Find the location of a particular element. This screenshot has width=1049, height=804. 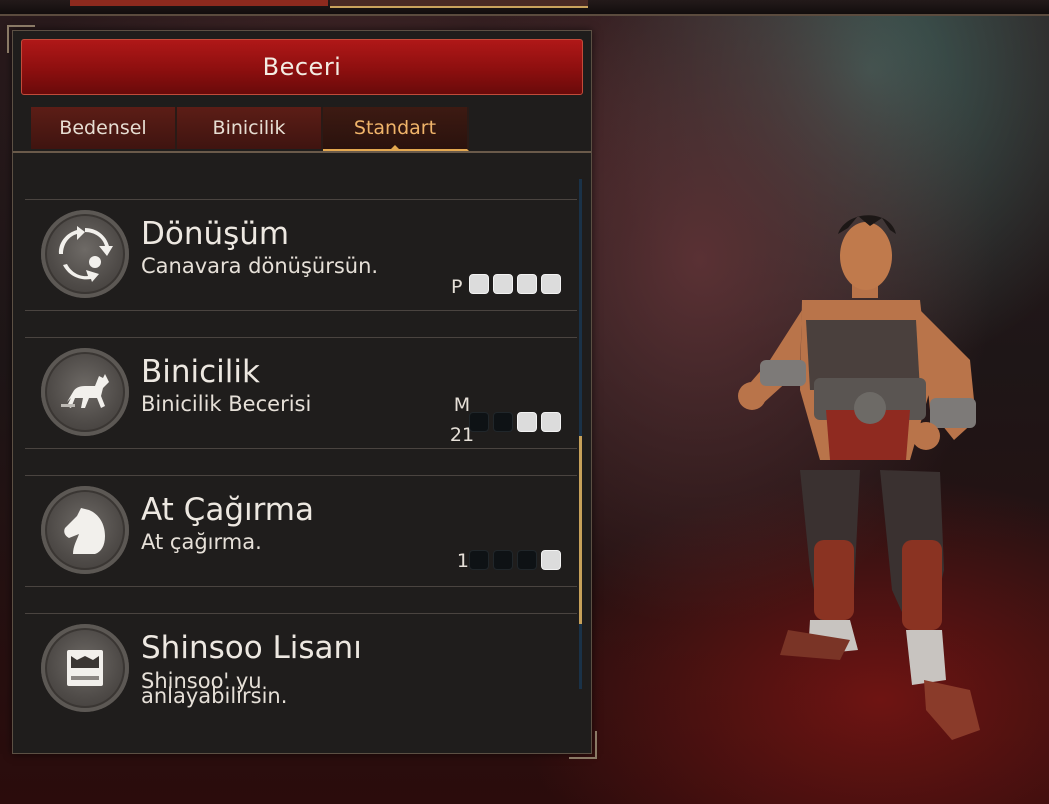

skill-description-line: anlayabilirsin. is located at coordinates (214, 696).